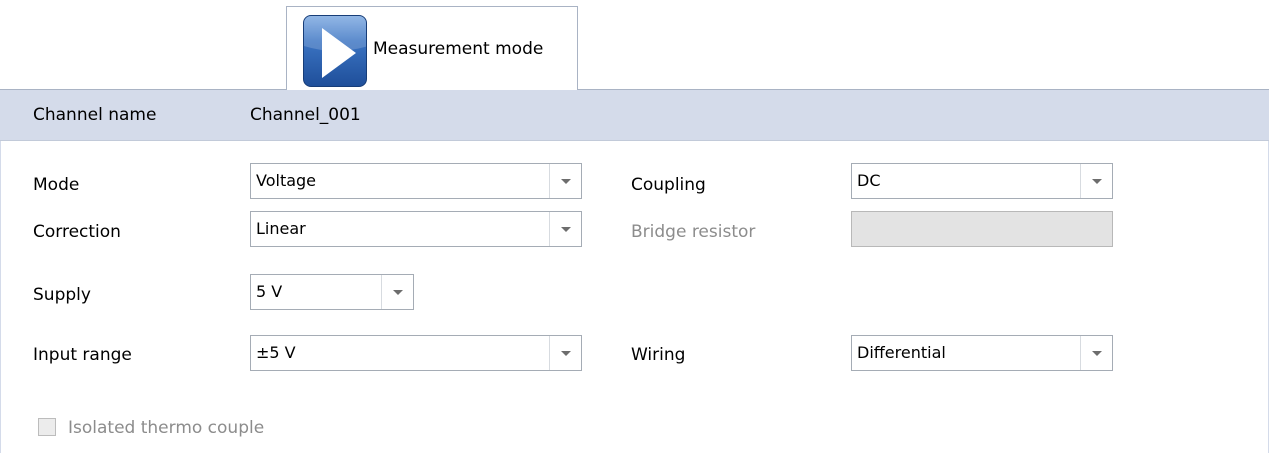 This screenshot has width=1269, height=453. I want to click on mode-value: Voltage, so click(286, 180).